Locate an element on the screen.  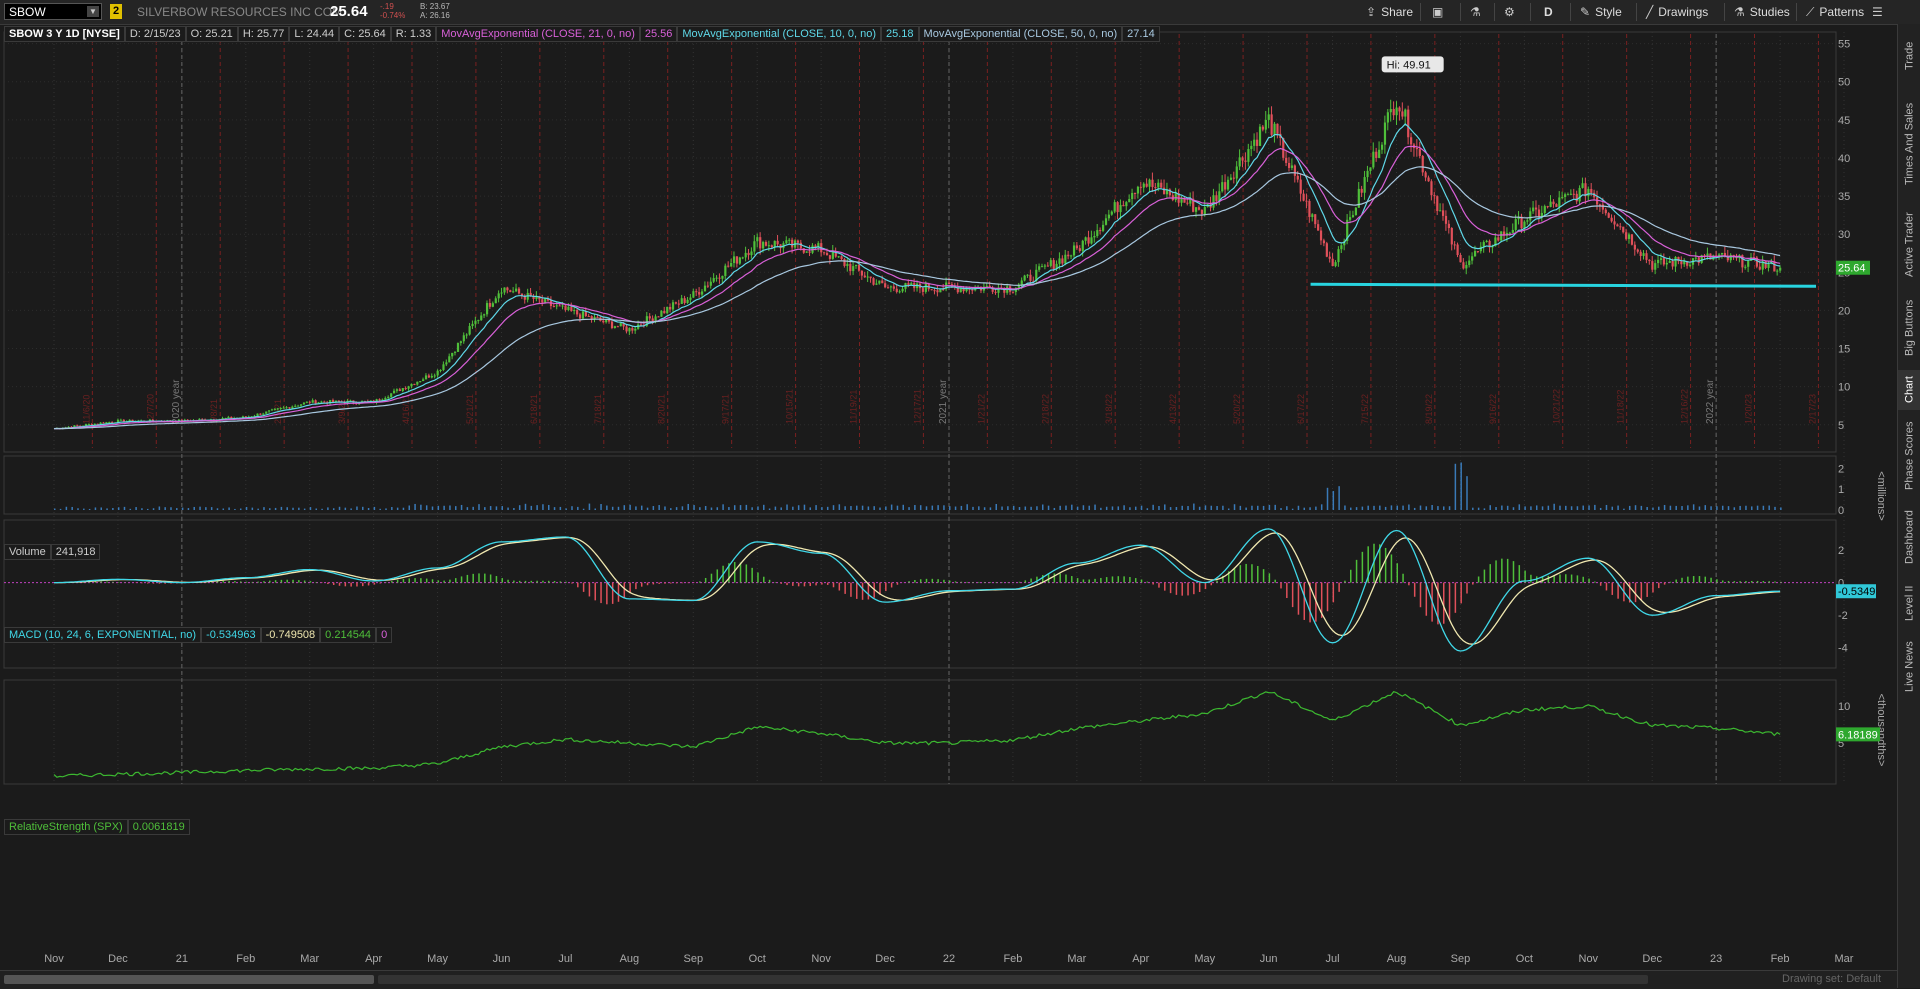
volume-label: Volume is located at coordinates (27, 552).